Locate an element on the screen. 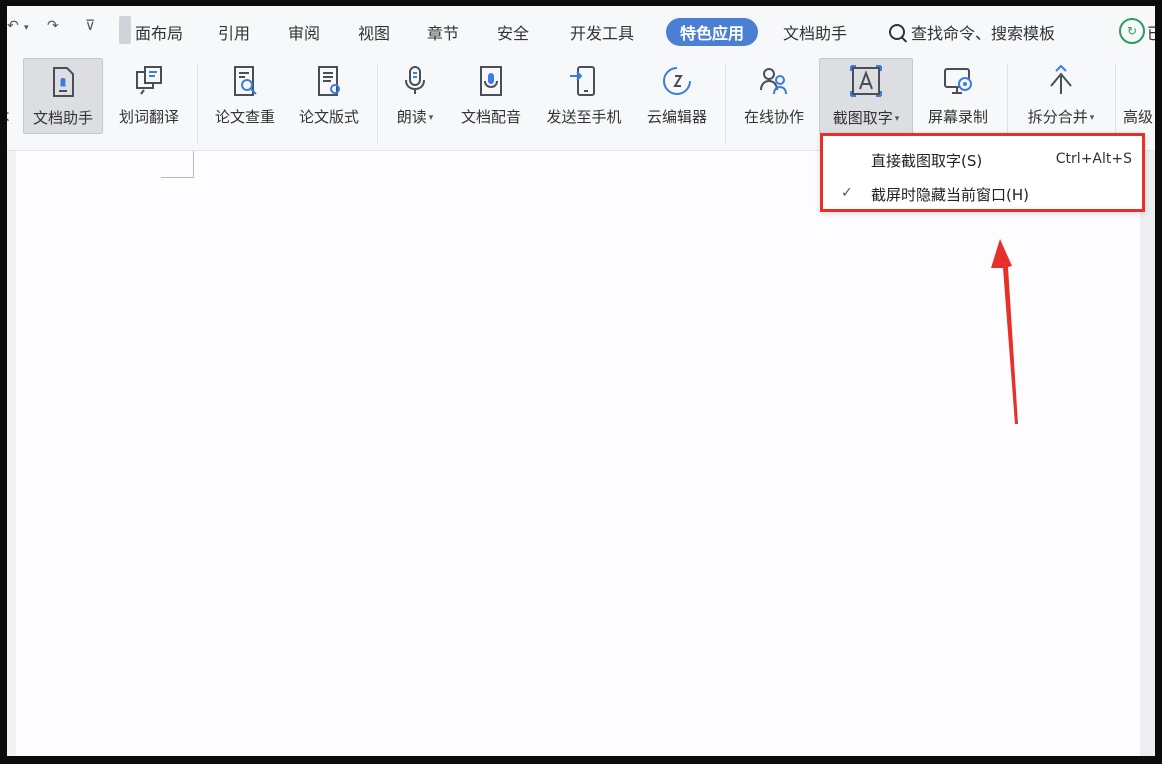 This screenshot has width=1162, height=764. red-arrow-icon is located at coordinates (1004, 331).